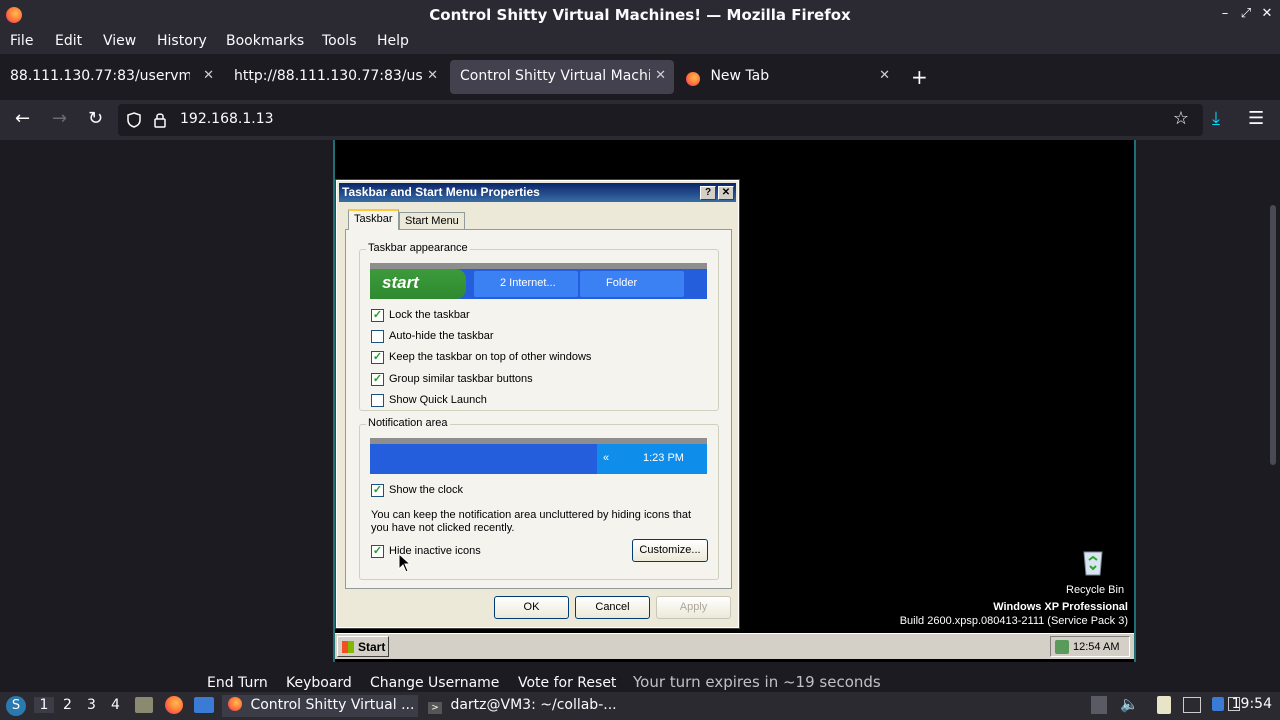  What do you see at coordinates (100, 76) in the screenshot?
I see `tab-label: 88.111.130.77:83/uservm/` at bounding box center [100, 76].